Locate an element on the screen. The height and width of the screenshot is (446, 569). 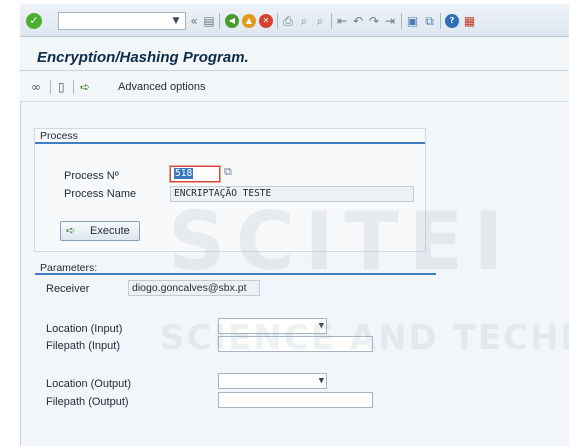
layout-icon: ▦ is located at coordinates (469, 21).